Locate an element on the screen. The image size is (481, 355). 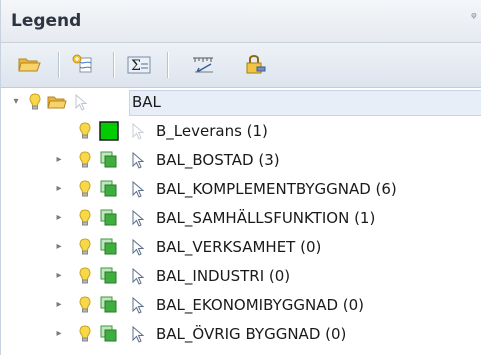
open-folder-icon is located at coordinates (29, 65).